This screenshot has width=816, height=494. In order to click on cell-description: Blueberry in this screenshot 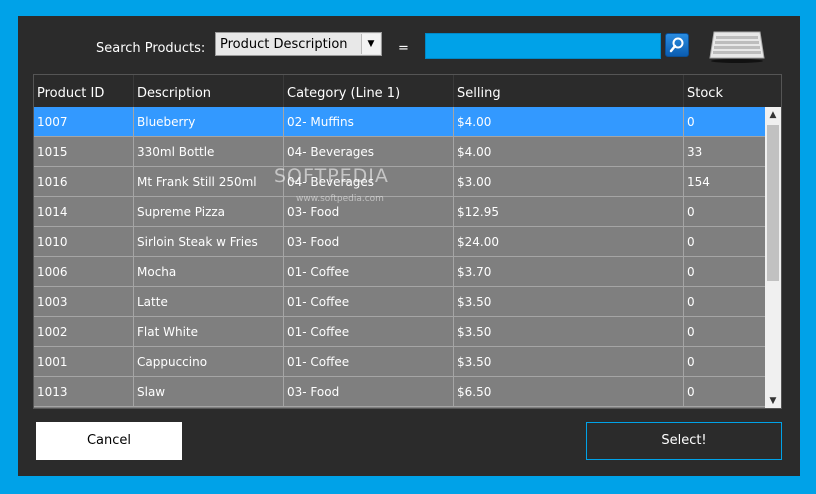, I will do `click(209, 121)`.